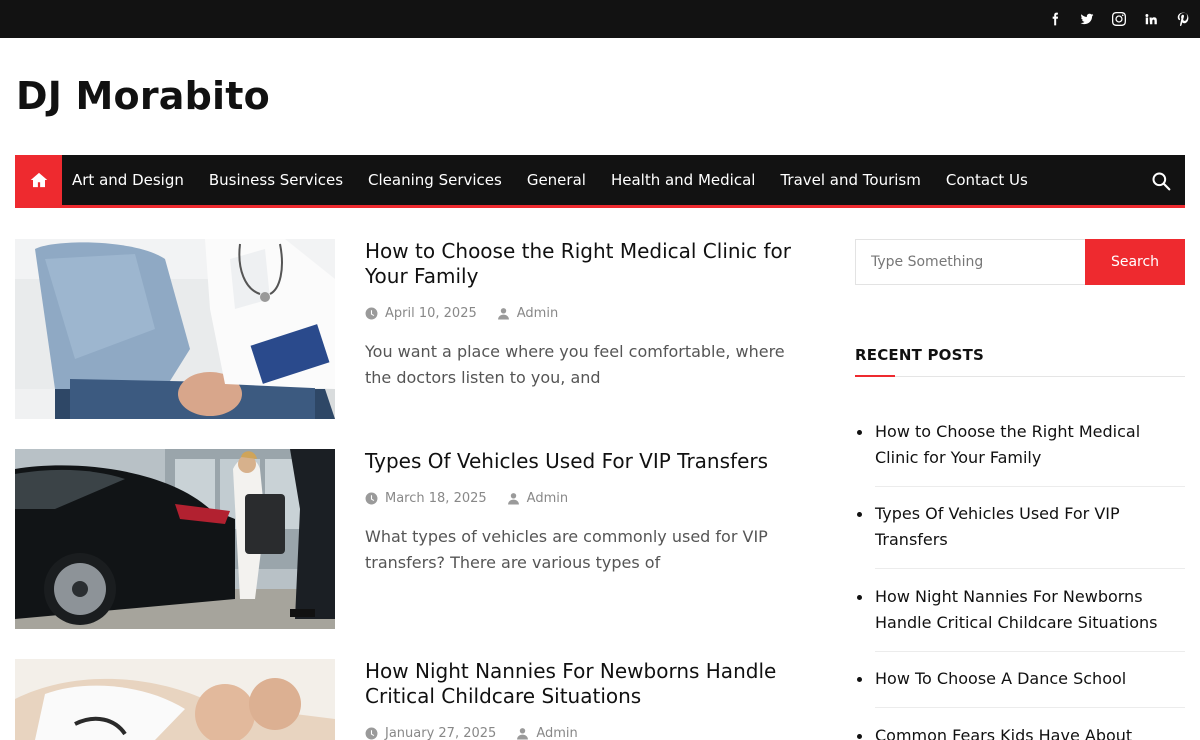 Image resolution: width=1200 pixels, height=740 pixels. What do you see at coordinates (970, 262) in the screenshot?
I see `search-input` at bounding box center [970, 262].